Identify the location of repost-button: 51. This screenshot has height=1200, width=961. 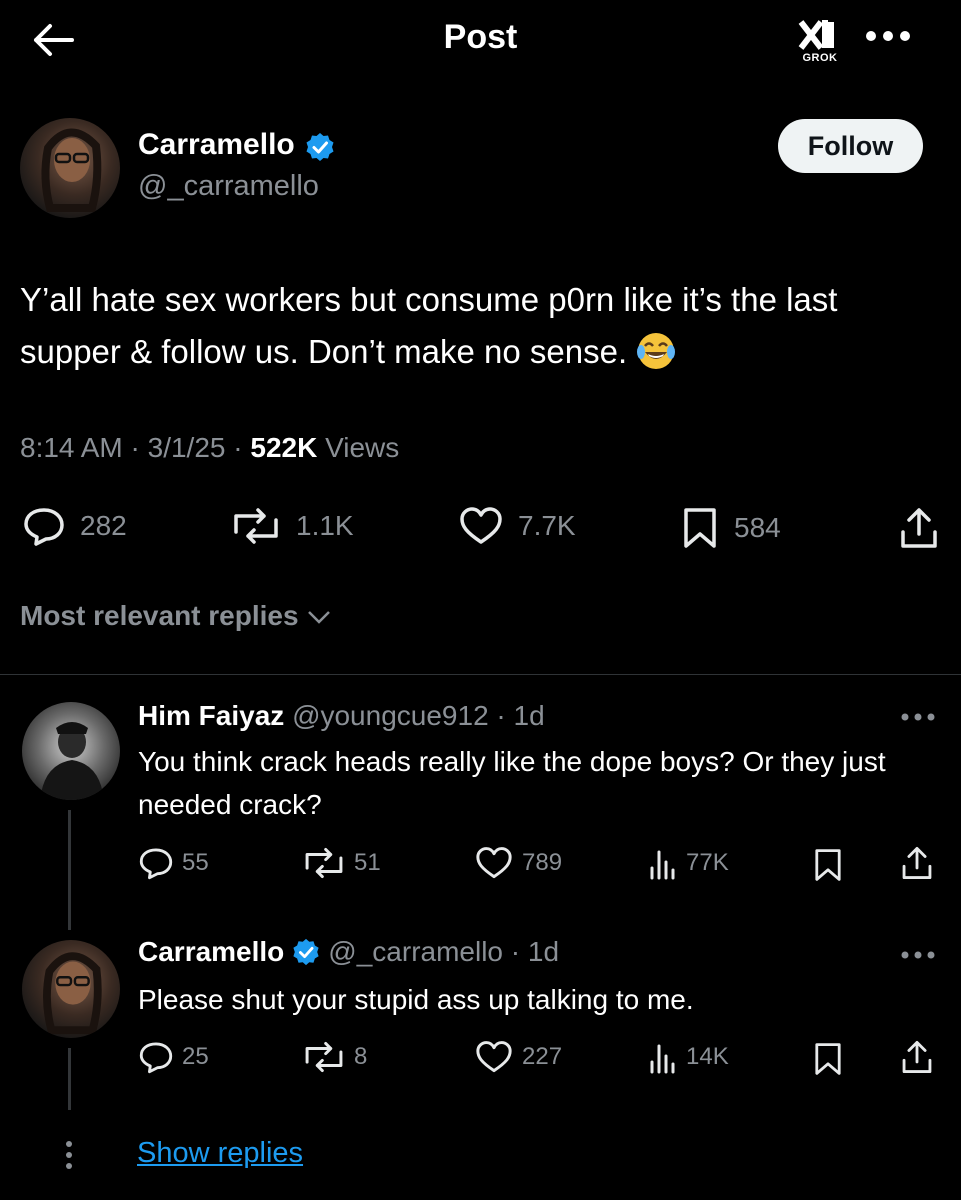
(341, 863).